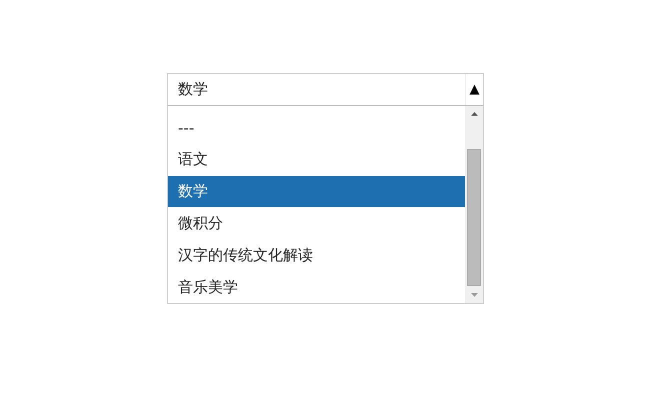 Image resolution: width=650 pixels, height=405 pixels. What do you see at coordinates (316, 255) in the screenshot?
I see `dropdown-option: 汉字的传统文化解读` at bounding box center [316, 255].